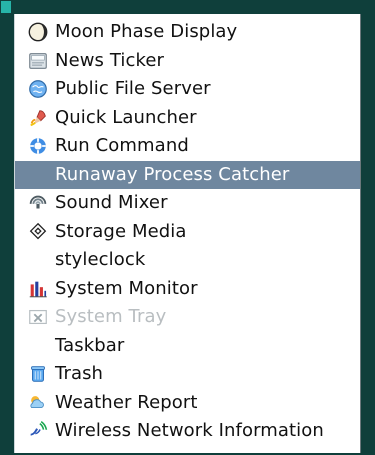 Image resolution: width=375 pixels, height=455 pixels. Describe the element at coordinates (126, 117) in the screenshot. I see `menu-item-label: Quick Launcher` at that location.